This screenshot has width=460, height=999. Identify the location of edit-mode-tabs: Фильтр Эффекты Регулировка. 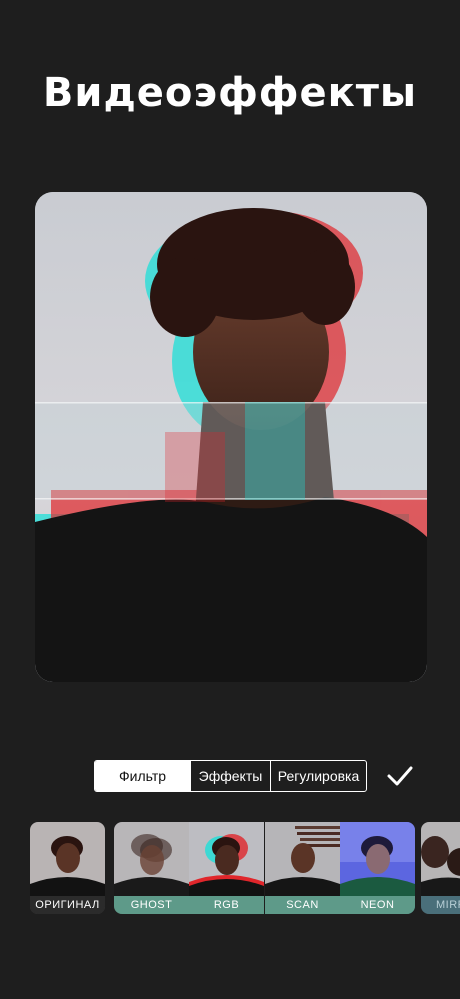
(230, 776).